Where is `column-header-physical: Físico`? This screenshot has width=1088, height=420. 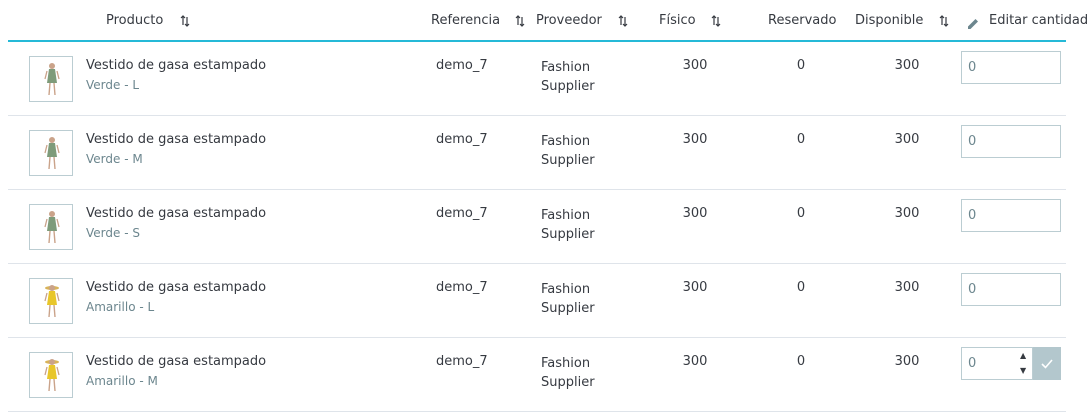
column-header-physical: Físico is located at coordinates (677, 20).